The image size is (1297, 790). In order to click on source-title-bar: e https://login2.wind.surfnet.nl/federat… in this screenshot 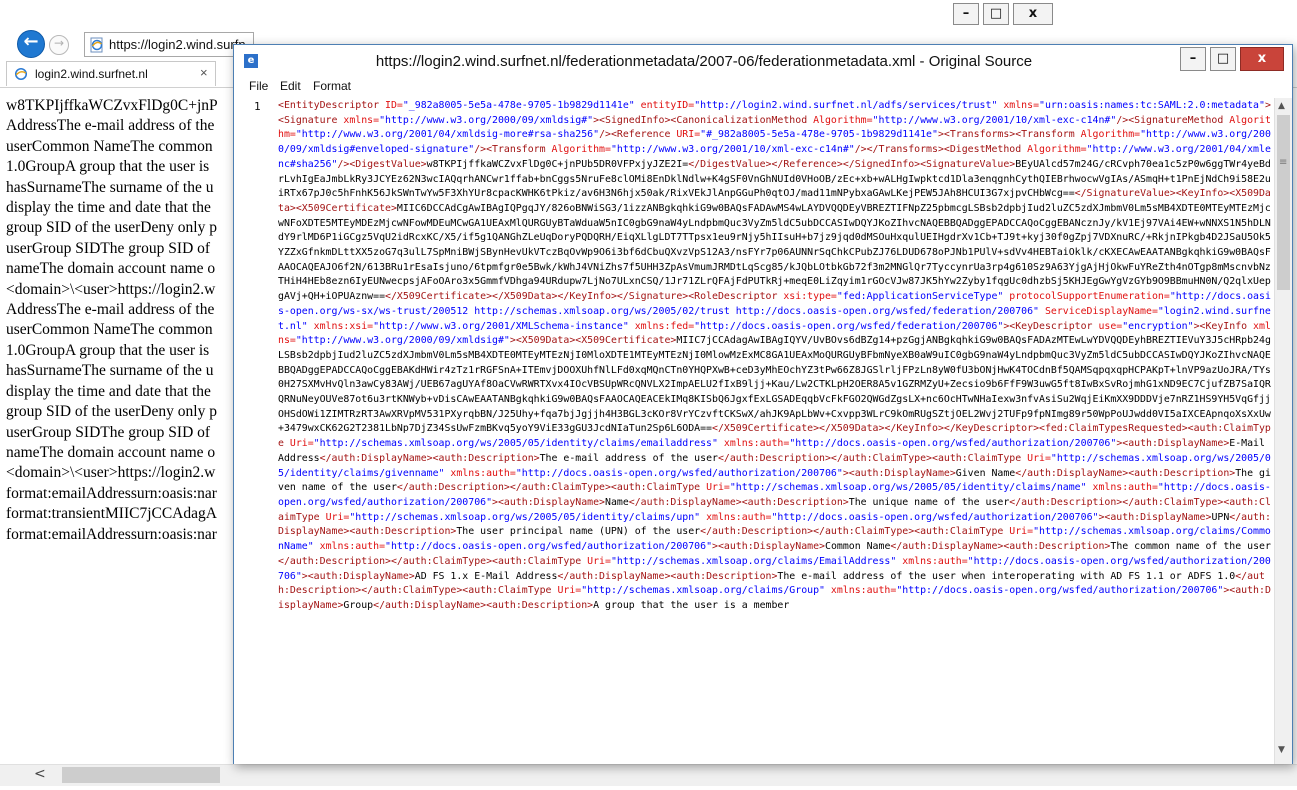, I will do `click(763, 61)`.